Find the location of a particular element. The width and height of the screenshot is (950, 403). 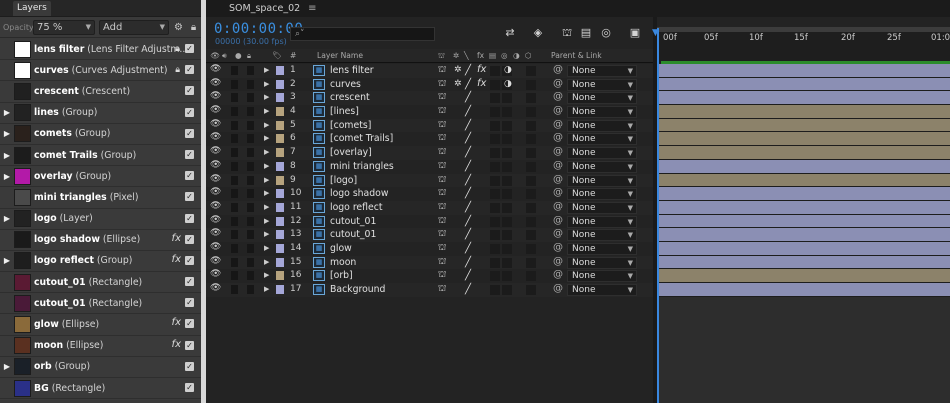

composition-flowchart-icon: ⇄ is located at coordinates (510, 33).